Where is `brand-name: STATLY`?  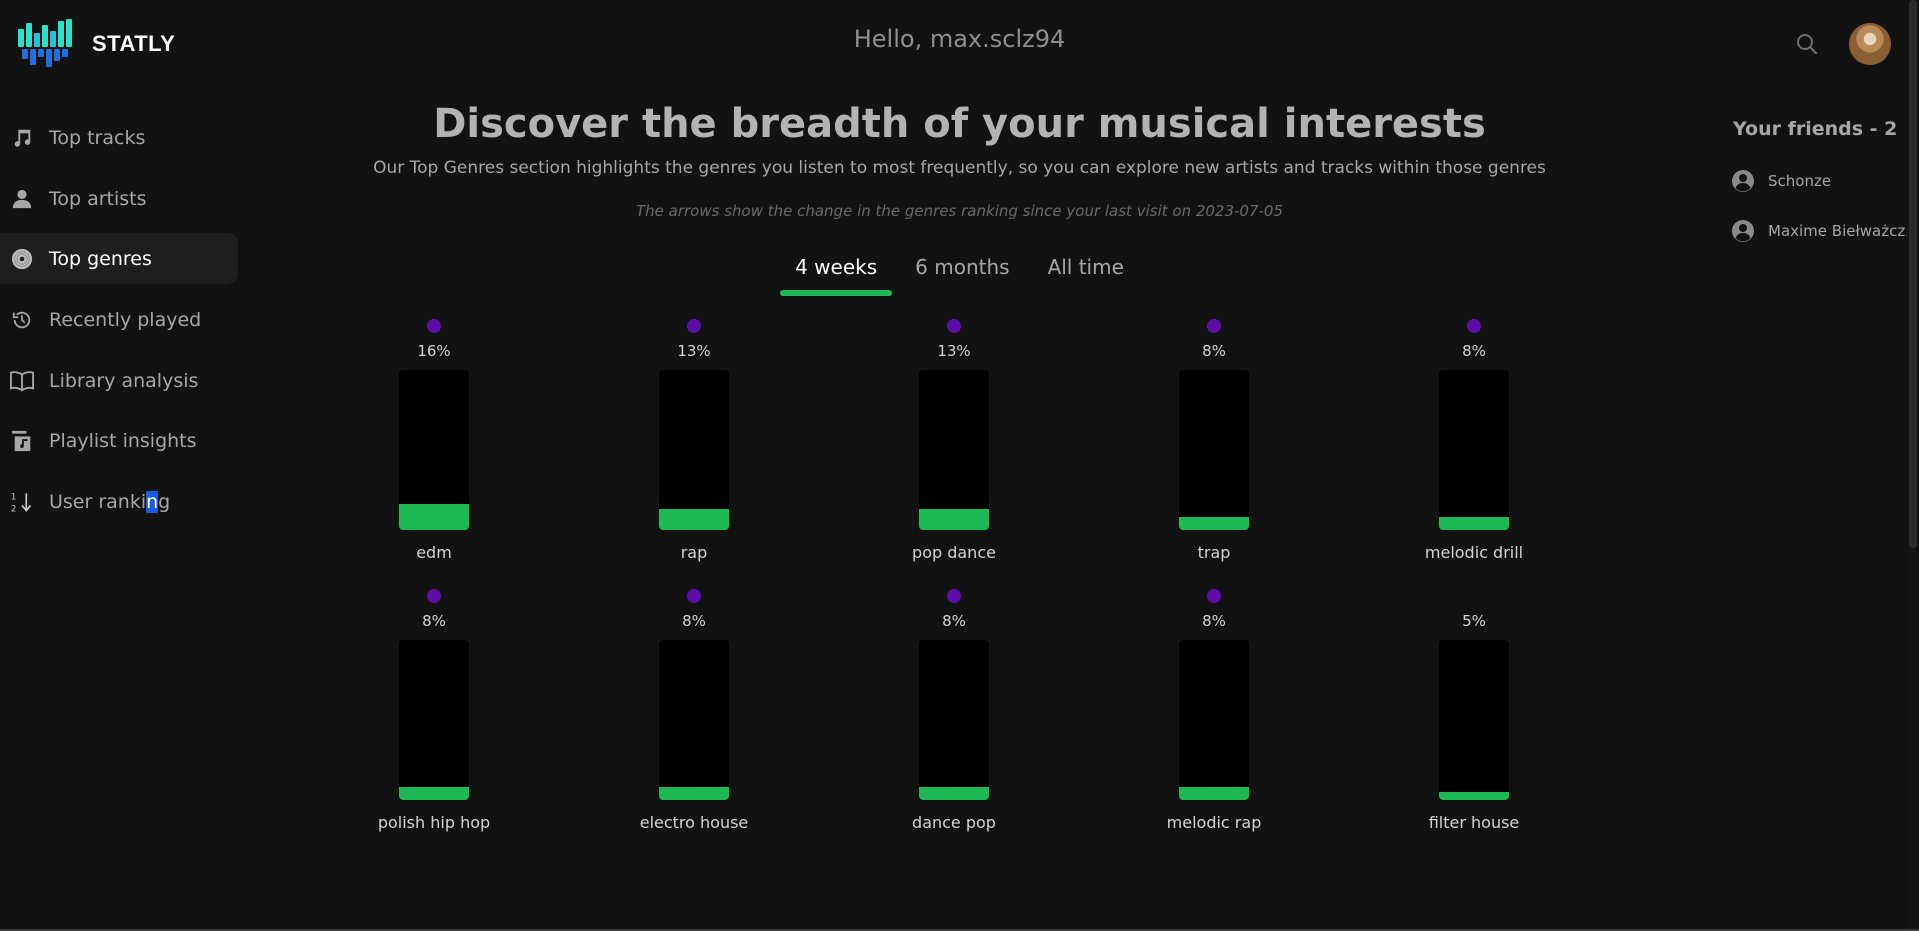 brand-name: STATLY is located at coordinates (134, 43).